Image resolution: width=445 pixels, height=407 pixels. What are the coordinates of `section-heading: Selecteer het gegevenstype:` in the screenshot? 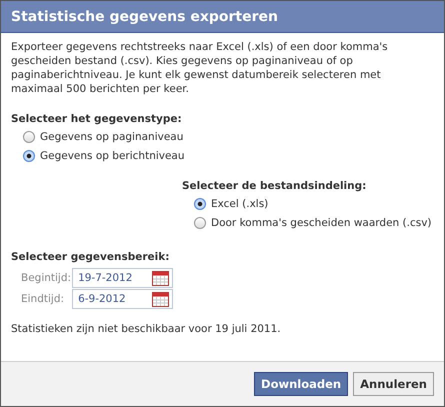 It's located at (97, 119).